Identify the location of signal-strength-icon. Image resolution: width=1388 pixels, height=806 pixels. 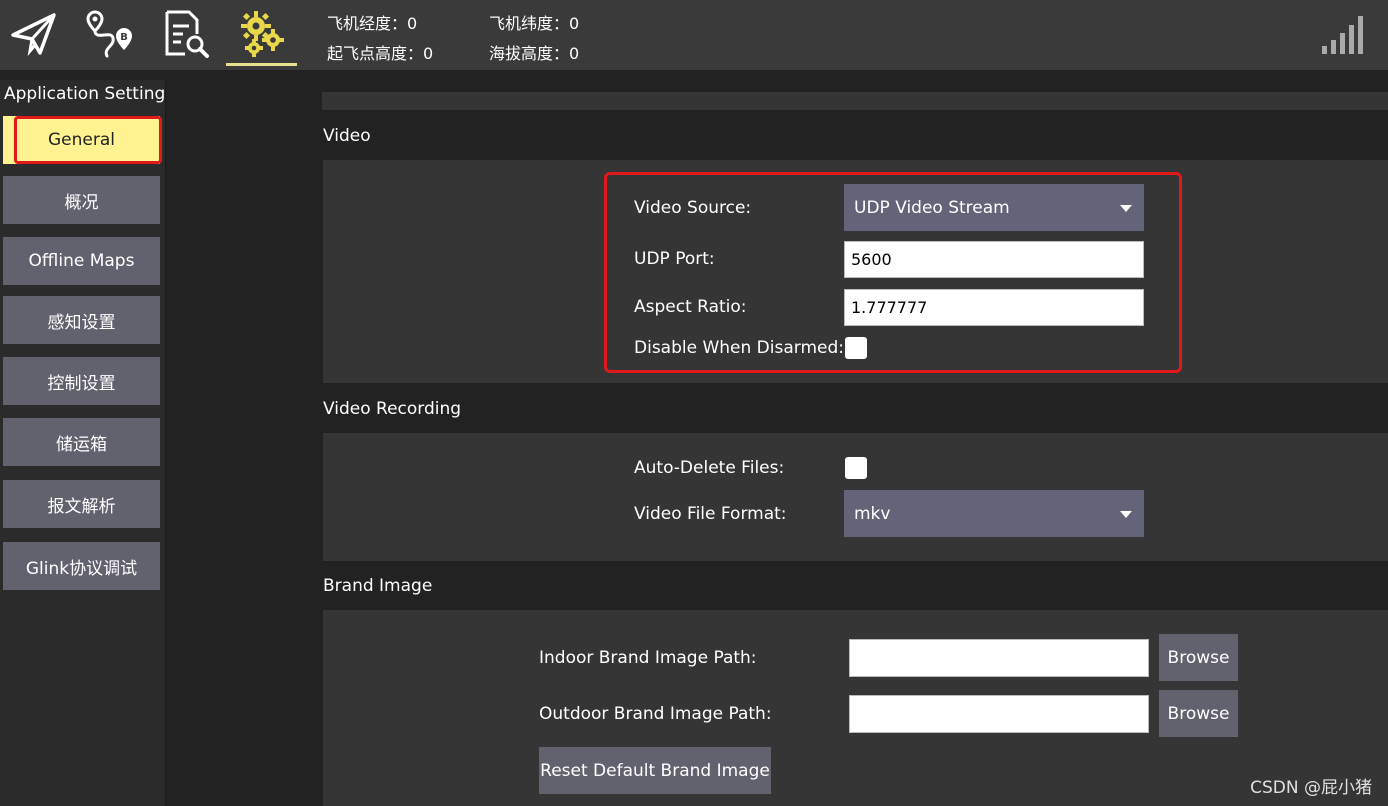
(1342, 35).